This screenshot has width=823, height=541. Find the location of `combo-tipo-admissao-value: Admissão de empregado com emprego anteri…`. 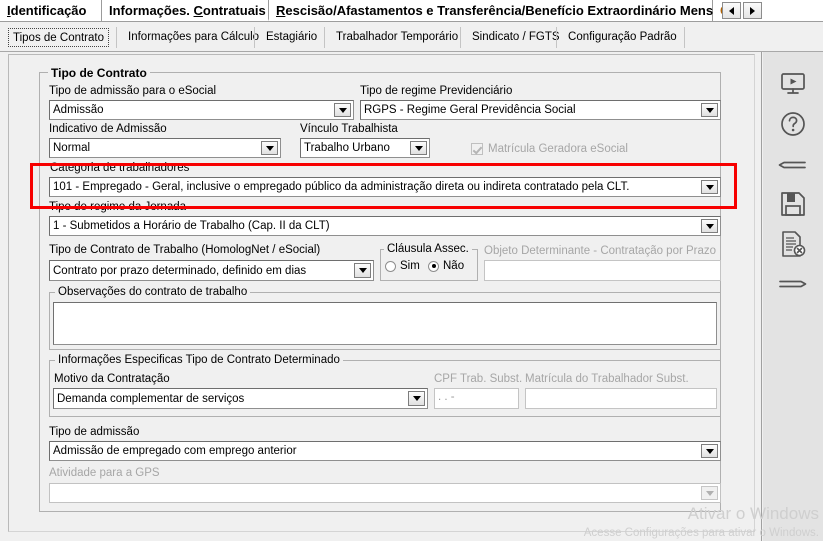

combo-tipo-admissao-value: Admissão de empregado com emprego anteri… is located at coordinates (175, 451).